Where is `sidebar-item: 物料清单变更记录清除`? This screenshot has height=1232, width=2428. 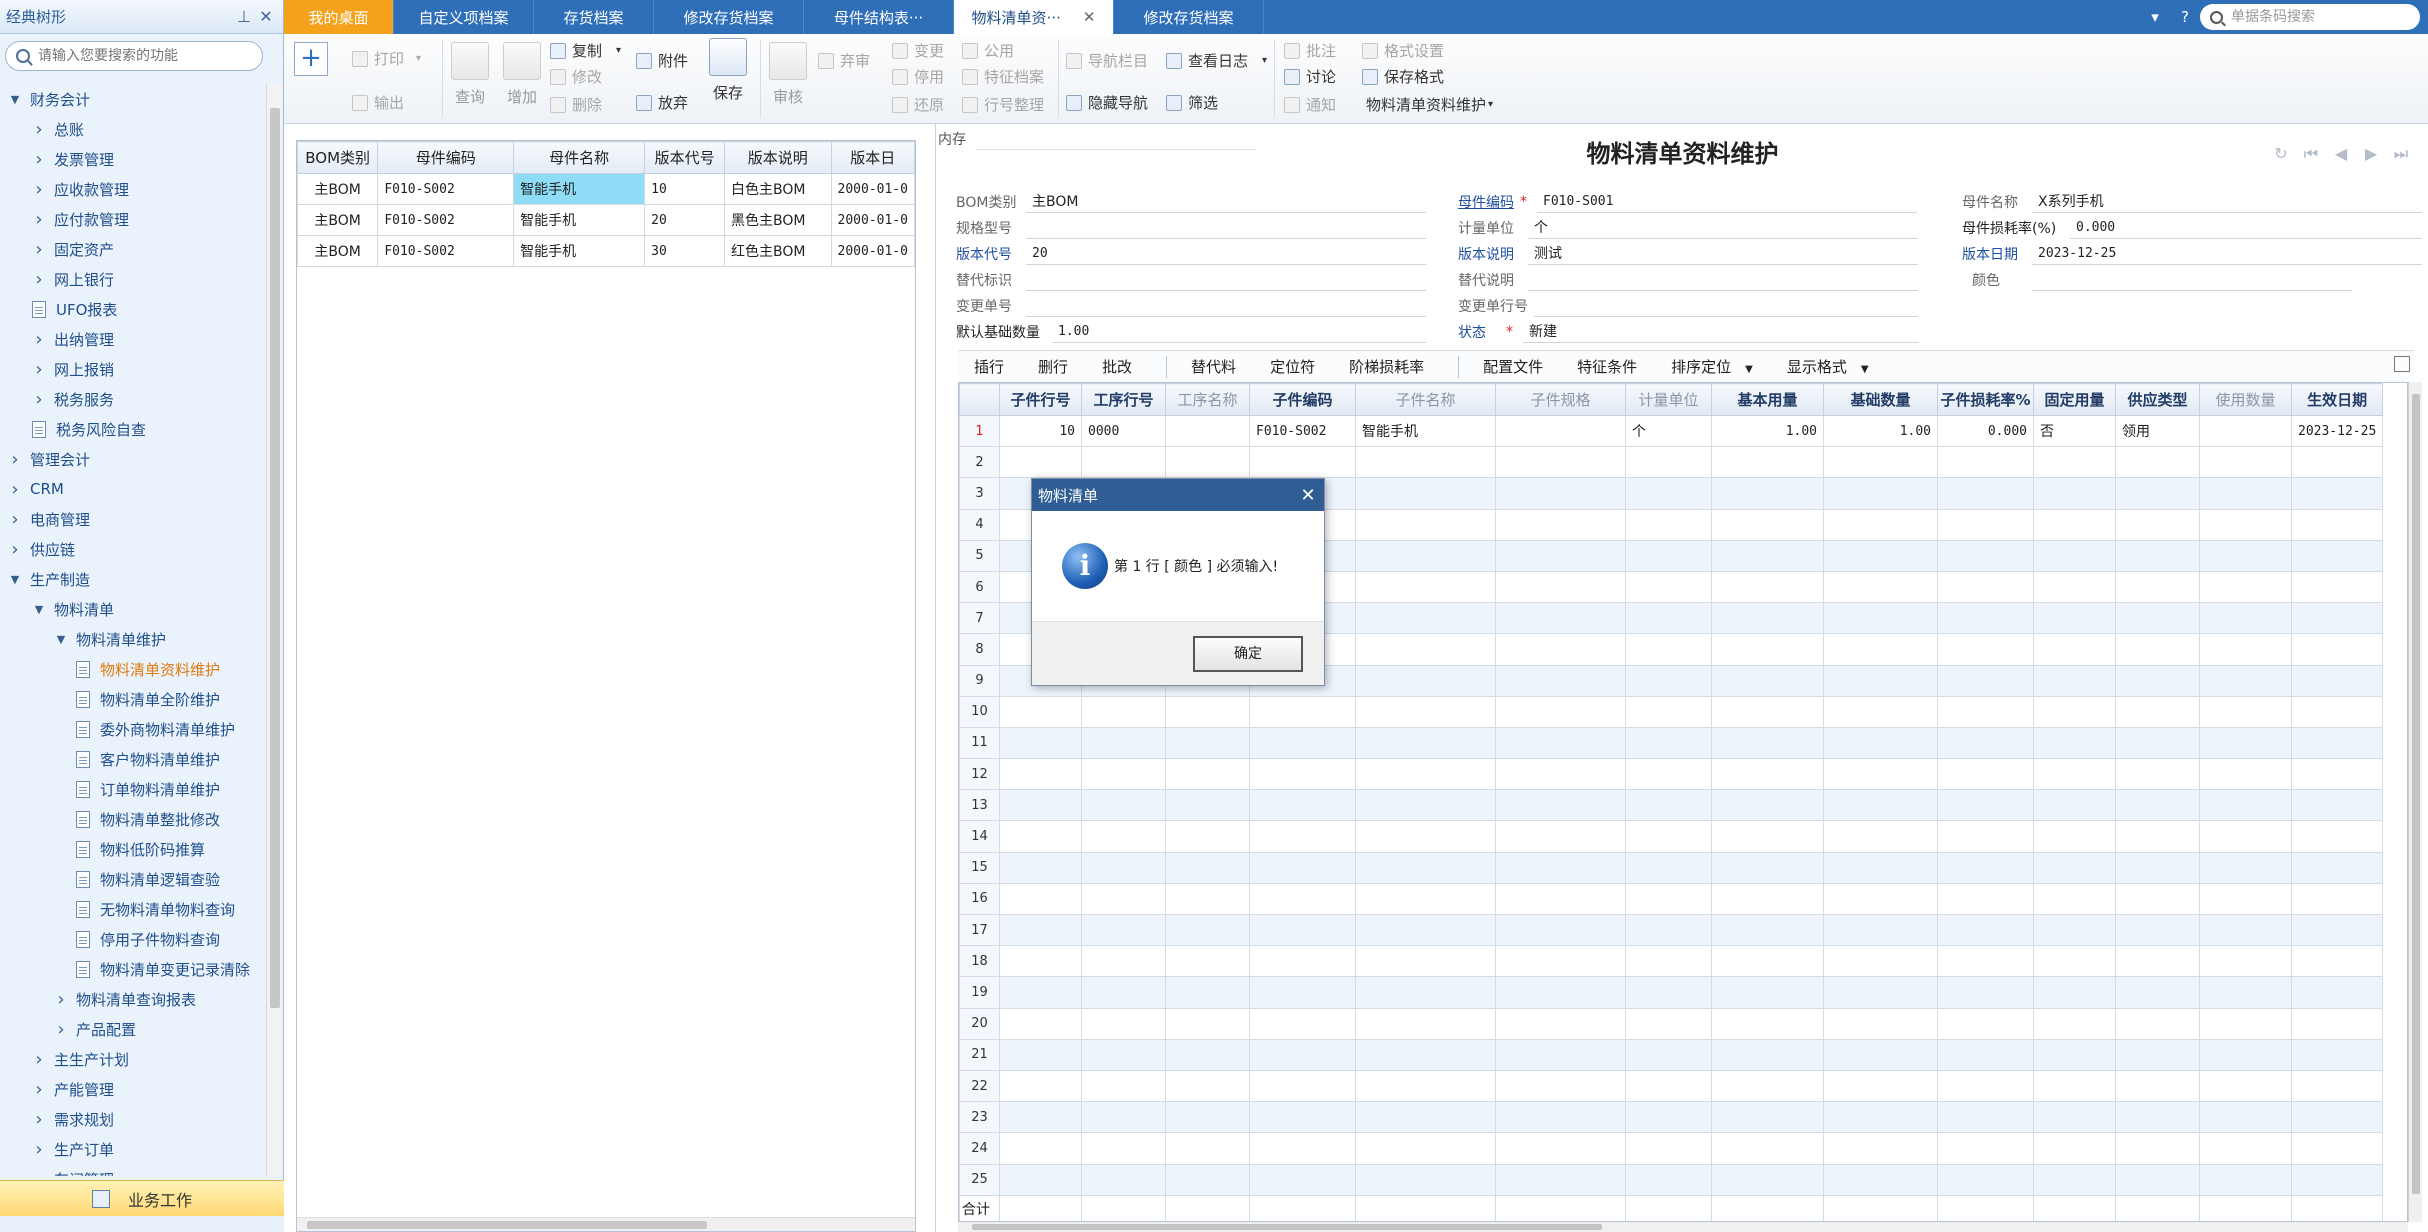 sidebar-item: 物料清单变更记录清除 is located at coordinates (133, 969).